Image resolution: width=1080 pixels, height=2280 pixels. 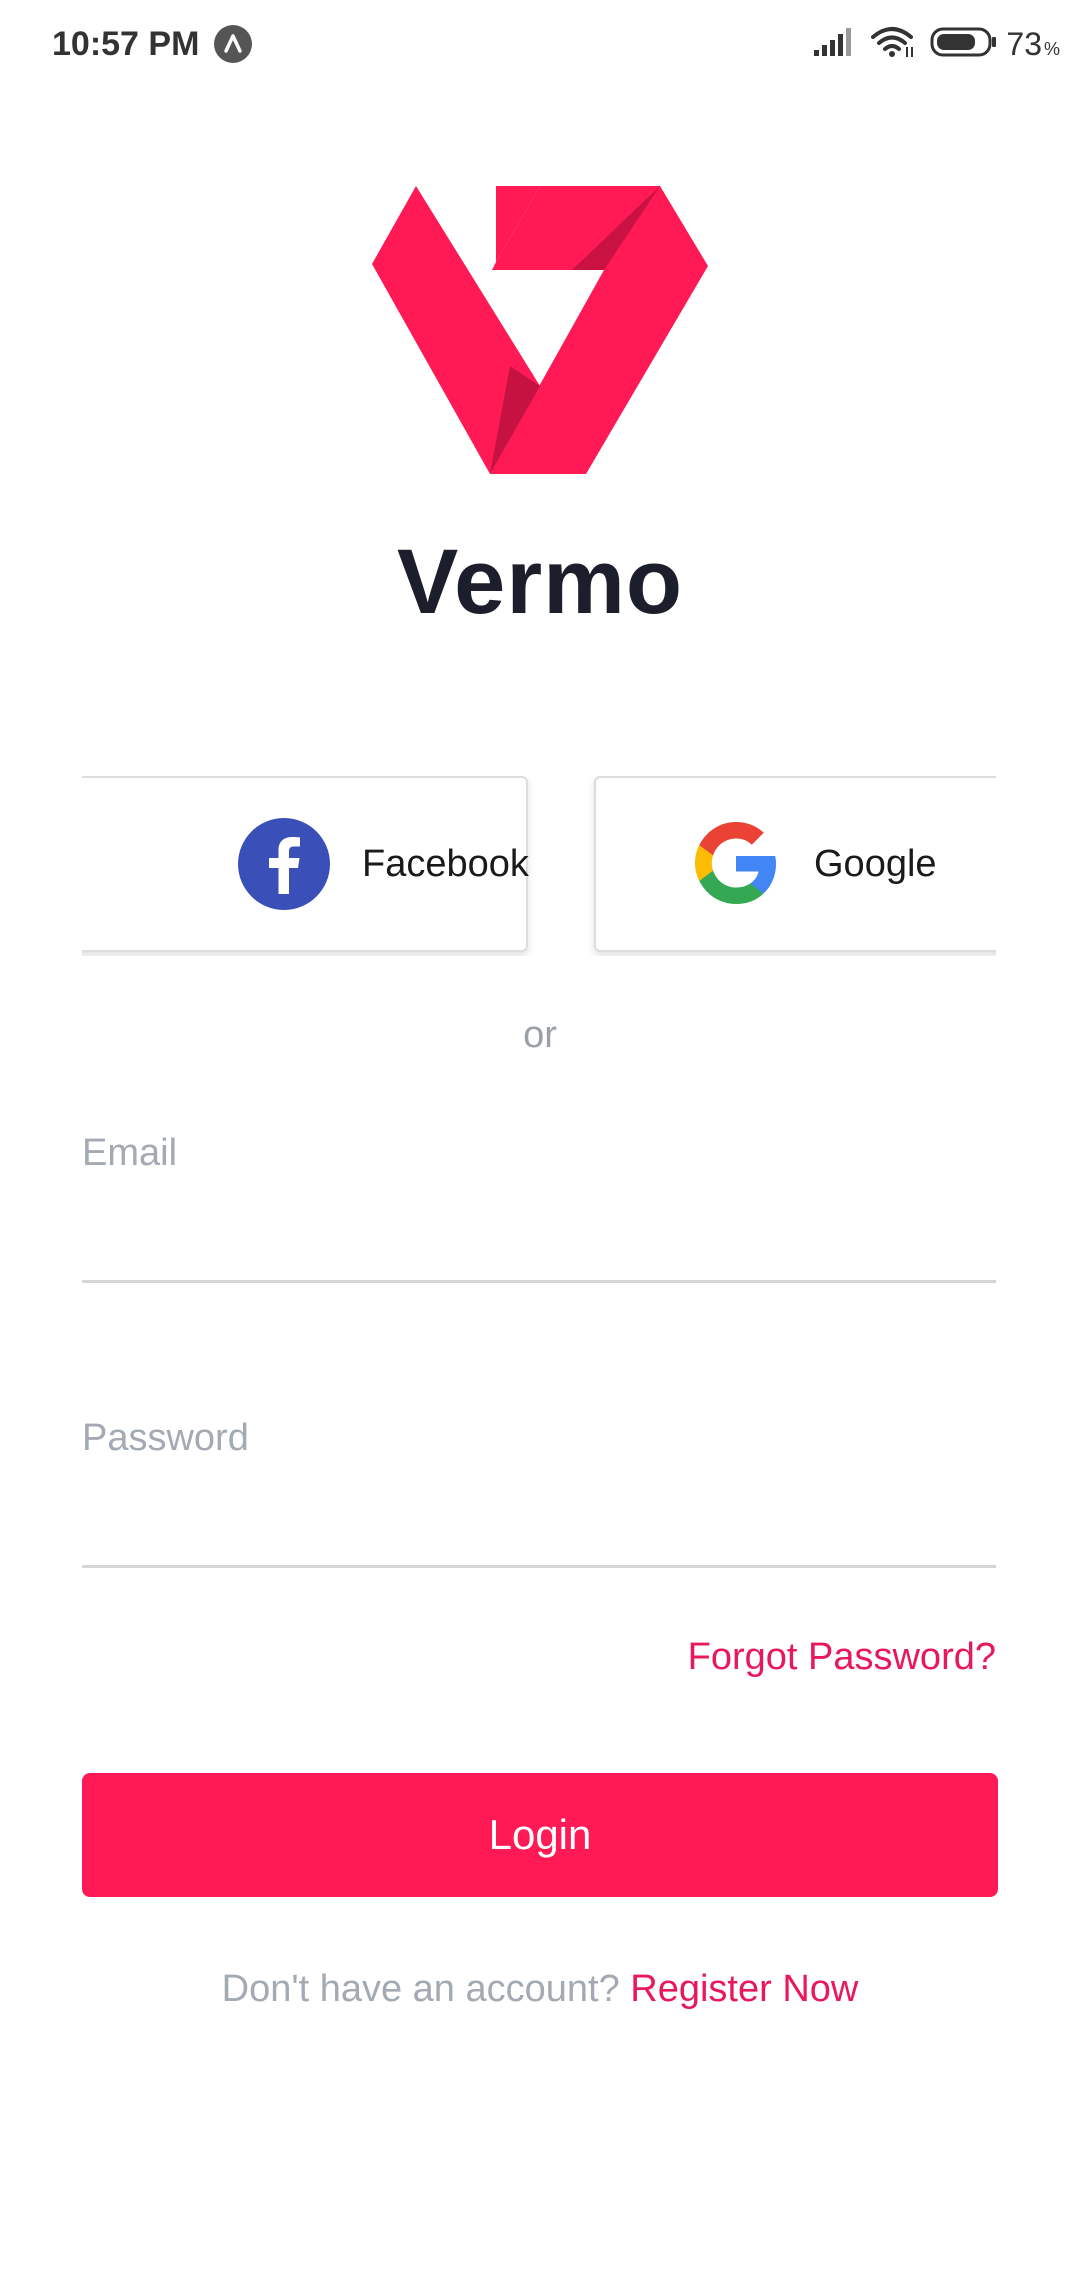 What do you see at coordinates (540, 330) in the screenshot?
I see `vermo-logo-icon` at bounding box center [540, 330].